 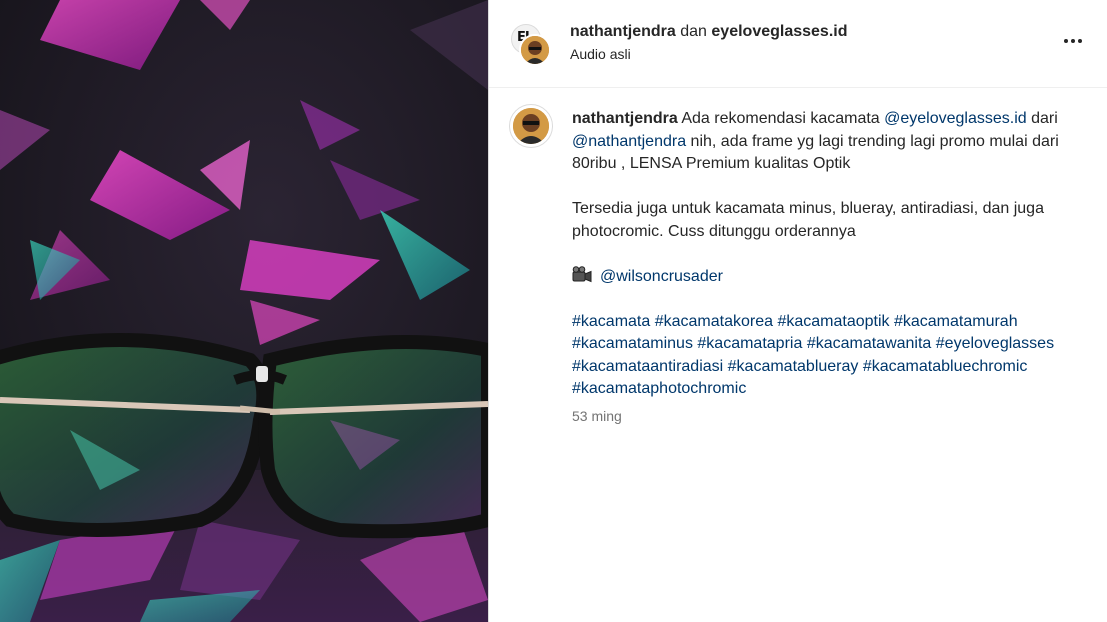 I want to click on post-authors: nathantjendra dan eyeloveglasses.id, so click(x=709, y=32).